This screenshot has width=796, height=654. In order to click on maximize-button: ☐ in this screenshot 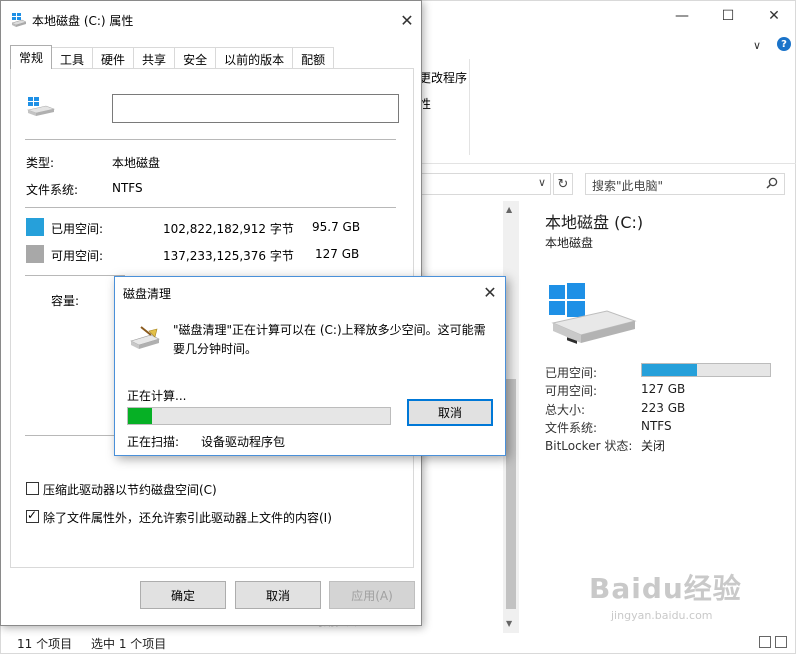, I will do `click(728, 16)`.